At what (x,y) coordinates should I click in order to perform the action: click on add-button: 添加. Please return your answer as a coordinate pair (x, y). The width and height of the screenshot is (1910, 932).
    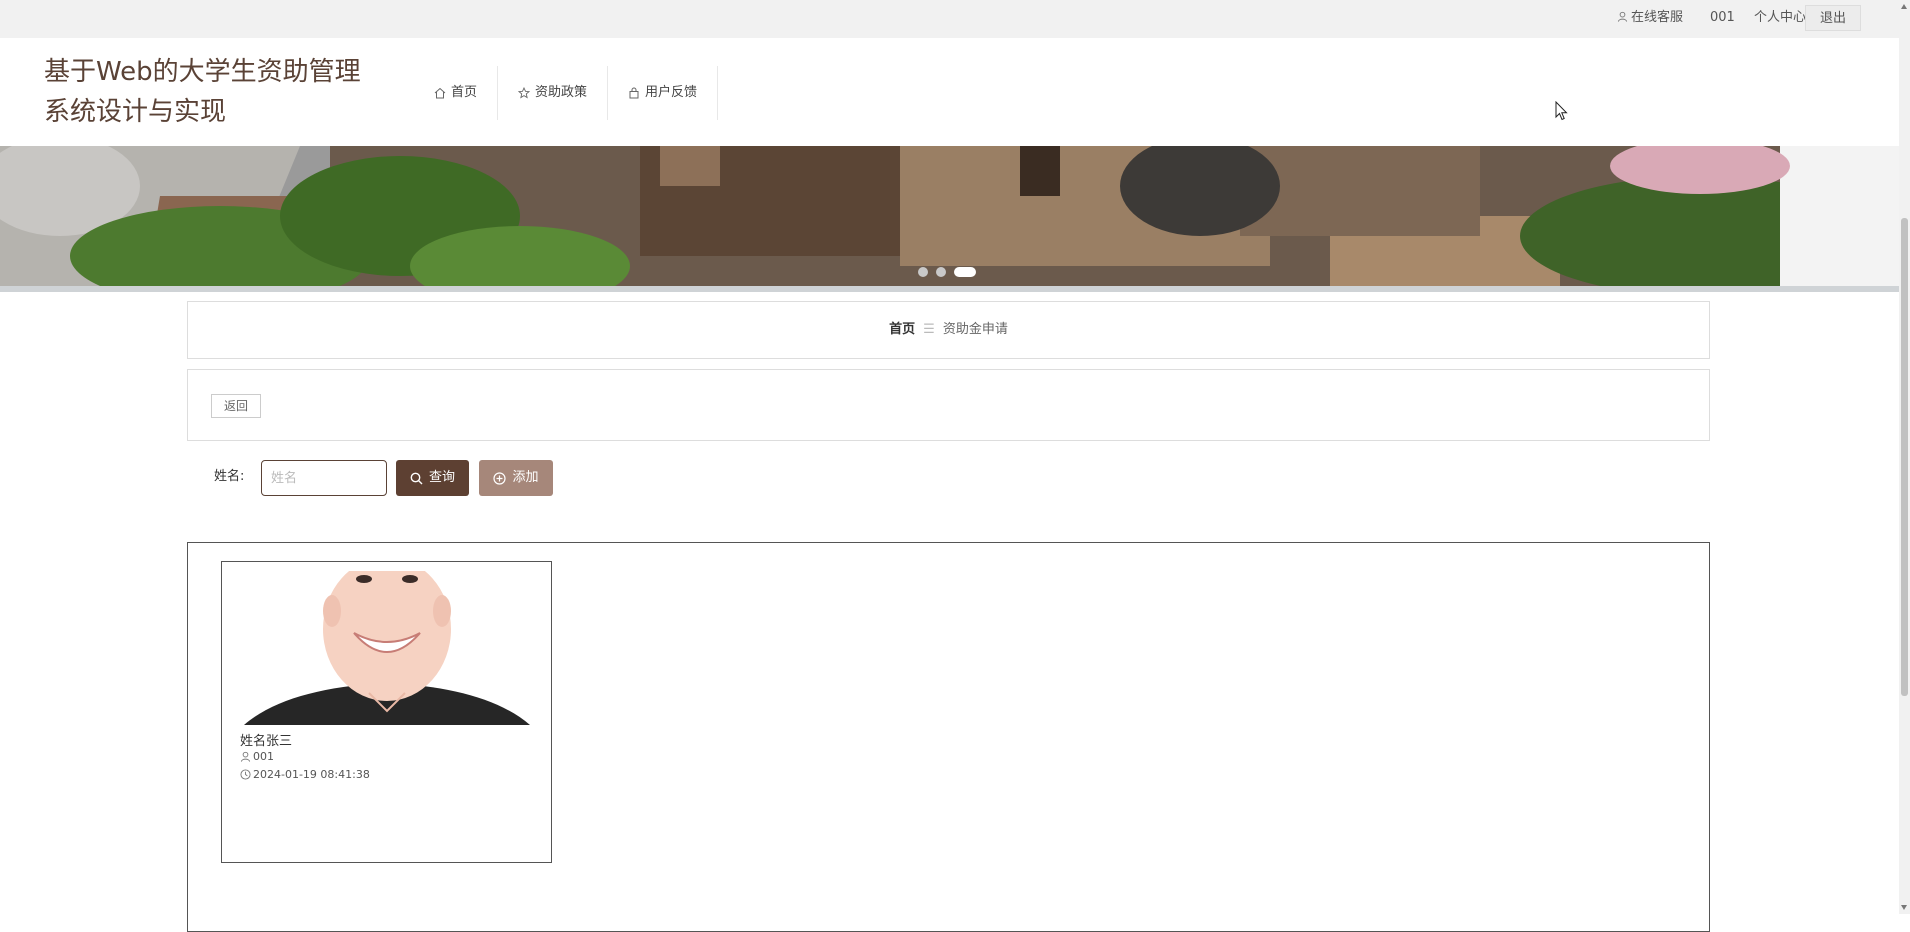
    Looking at the image, I should click on (516, 478).